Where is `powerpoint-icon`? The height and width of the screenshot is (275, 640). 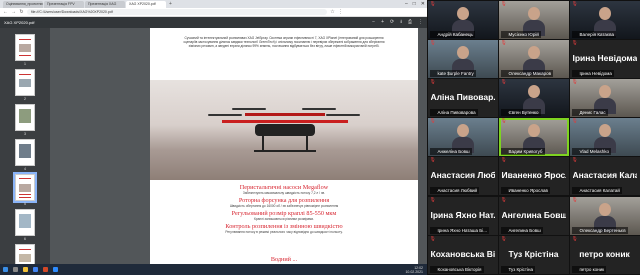 powerpoint-icon is located at coordinates (45, 269).